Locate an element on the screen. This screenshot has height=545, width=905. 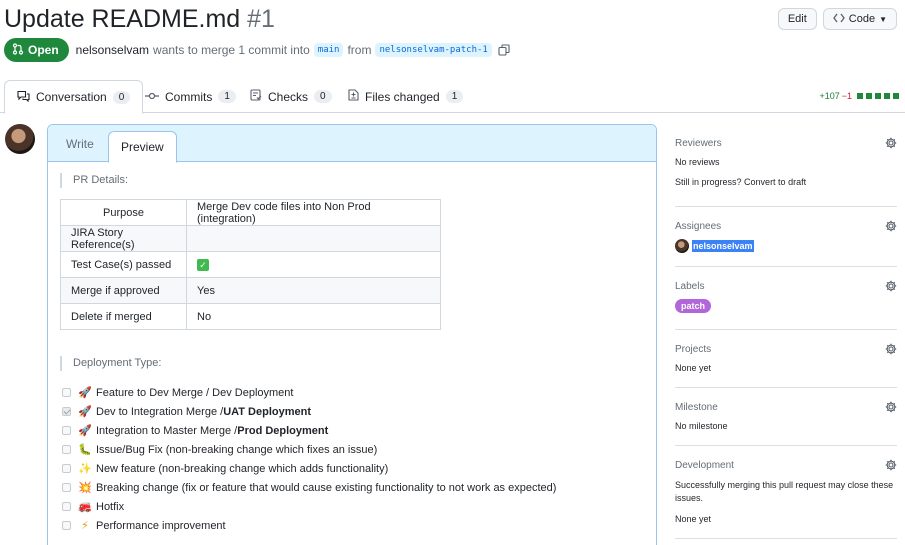
tab-checks: Checks 0 is located at coordinates (291, 96).